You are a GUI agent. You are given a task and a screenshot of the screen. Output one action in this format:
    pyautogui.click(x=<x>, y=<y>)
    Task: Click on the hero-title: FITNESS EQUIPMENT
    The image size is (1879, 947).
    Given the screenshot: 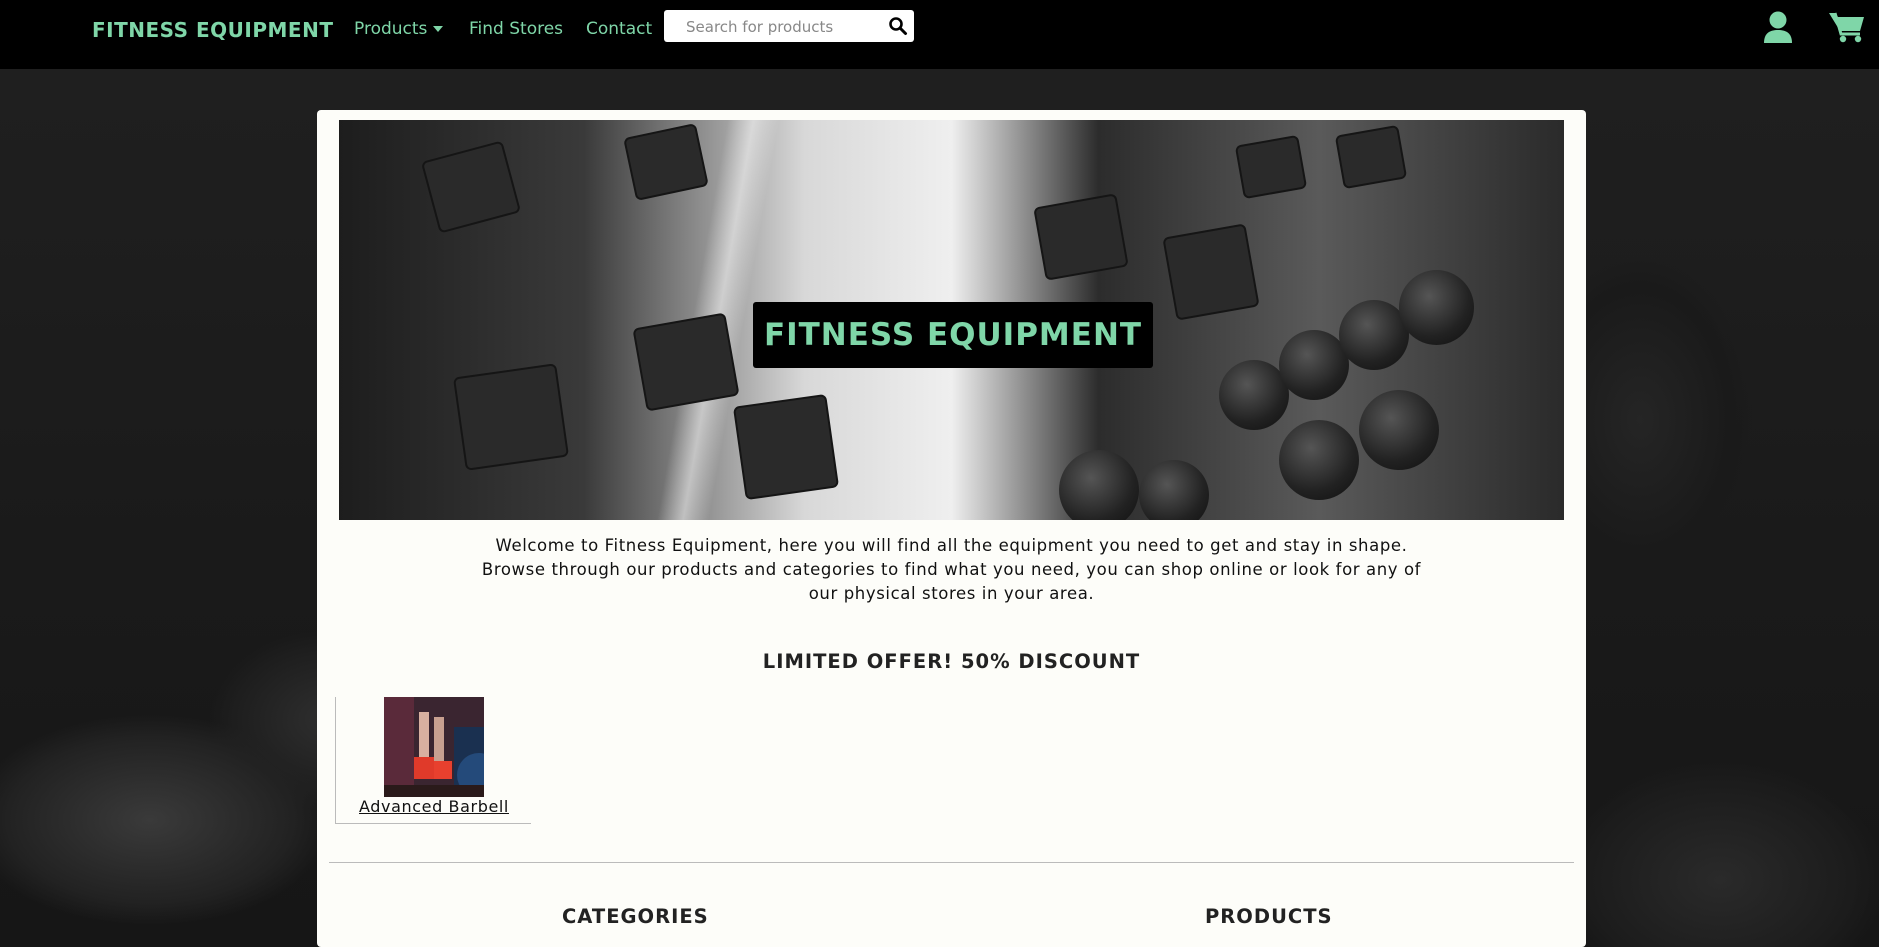 What is the action you would take?
    pyautogui.click(x=953, y=335)
    